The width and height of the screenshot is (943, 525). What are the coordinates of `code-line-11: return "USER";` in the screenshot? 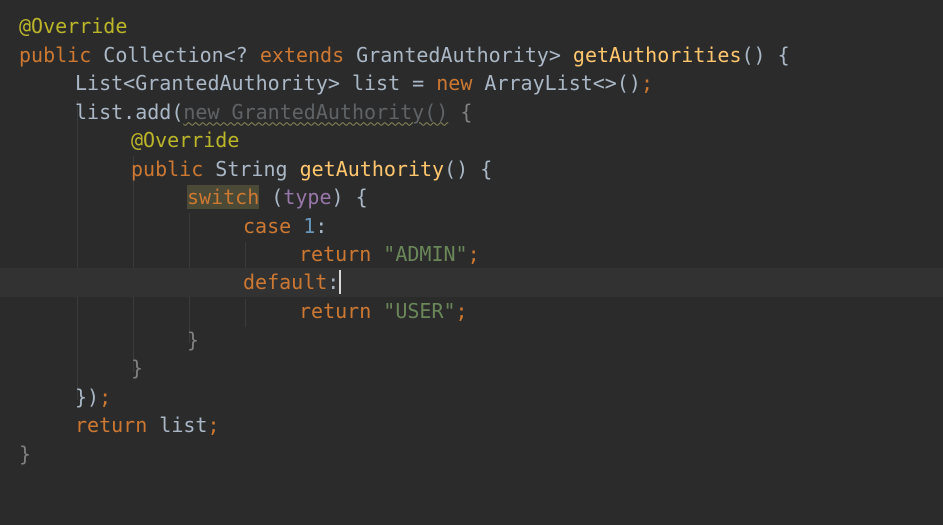 It's located at (471, 311).